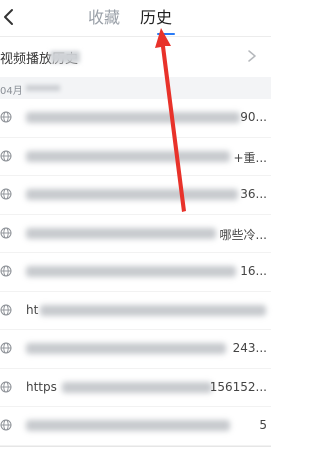  I want to click on chevron-right-icon, so click(252, 56).